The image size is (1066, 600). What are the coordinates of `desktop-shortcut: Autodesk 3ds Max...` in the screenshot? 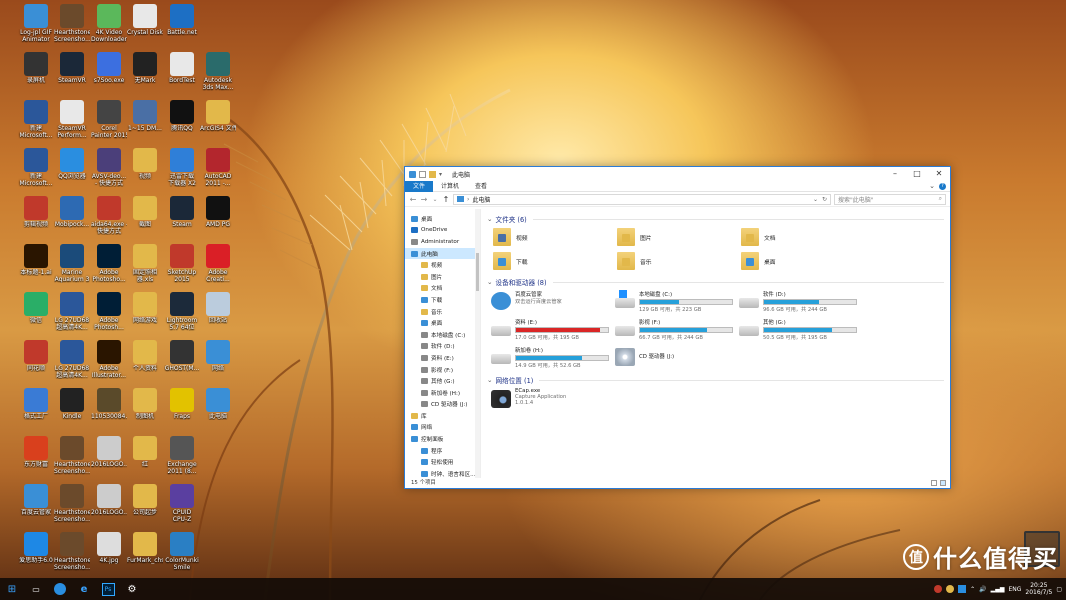 It's located at (218, 71).